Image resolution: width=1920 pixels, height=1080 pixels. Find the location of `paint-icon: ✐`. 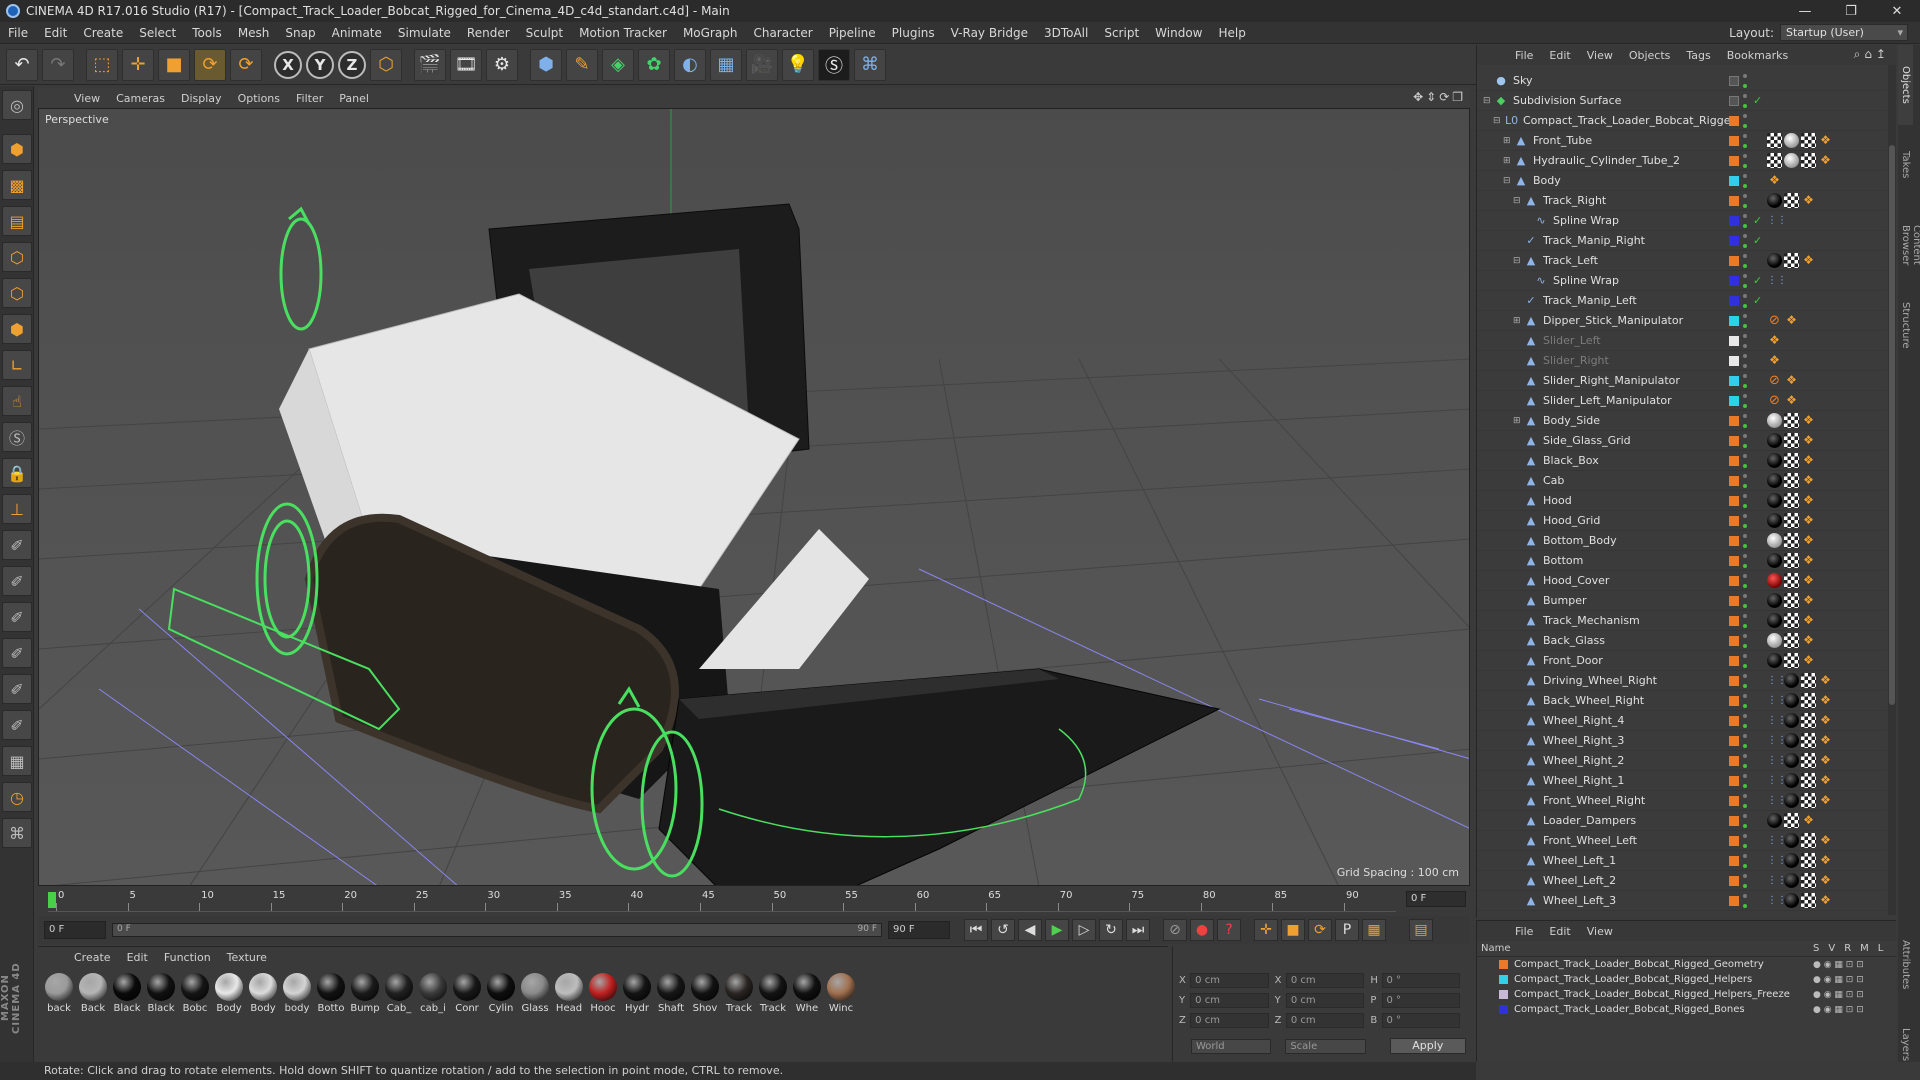

paint-icon: ✐ is located at coordinates (17, 617).